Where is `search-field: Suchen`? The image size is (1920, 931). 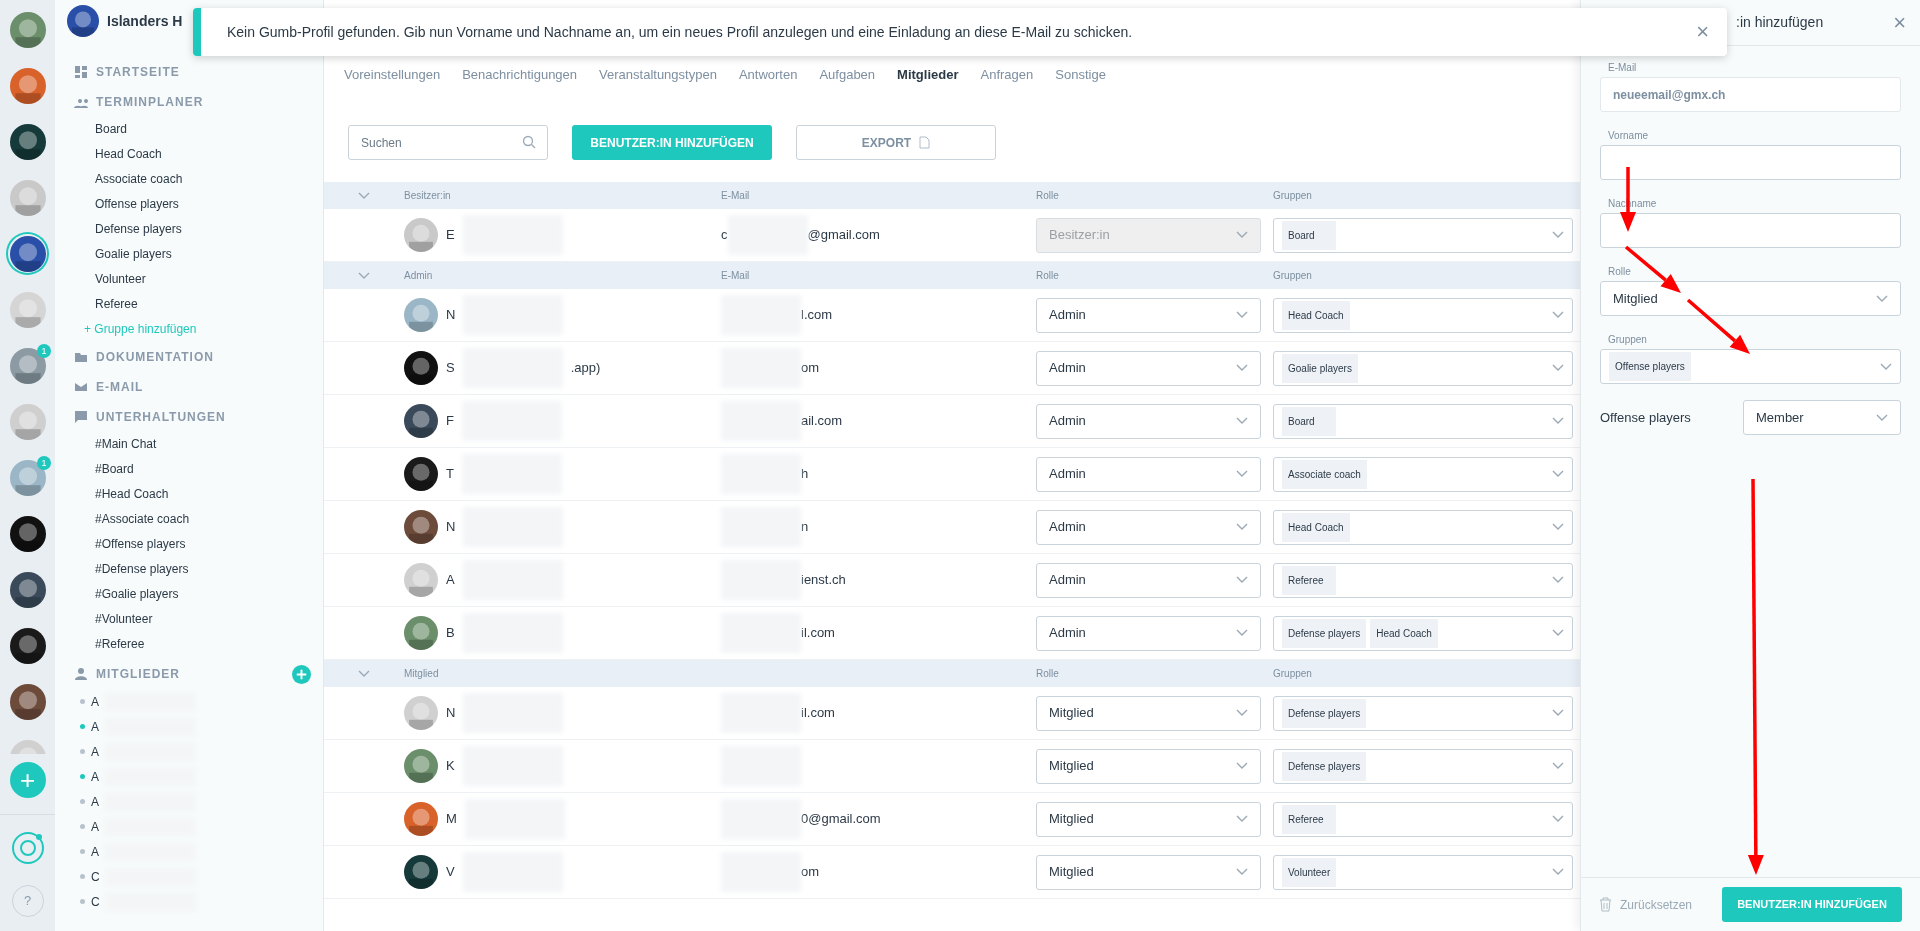 search-field: Suchen is located at coordinates (448, 142).